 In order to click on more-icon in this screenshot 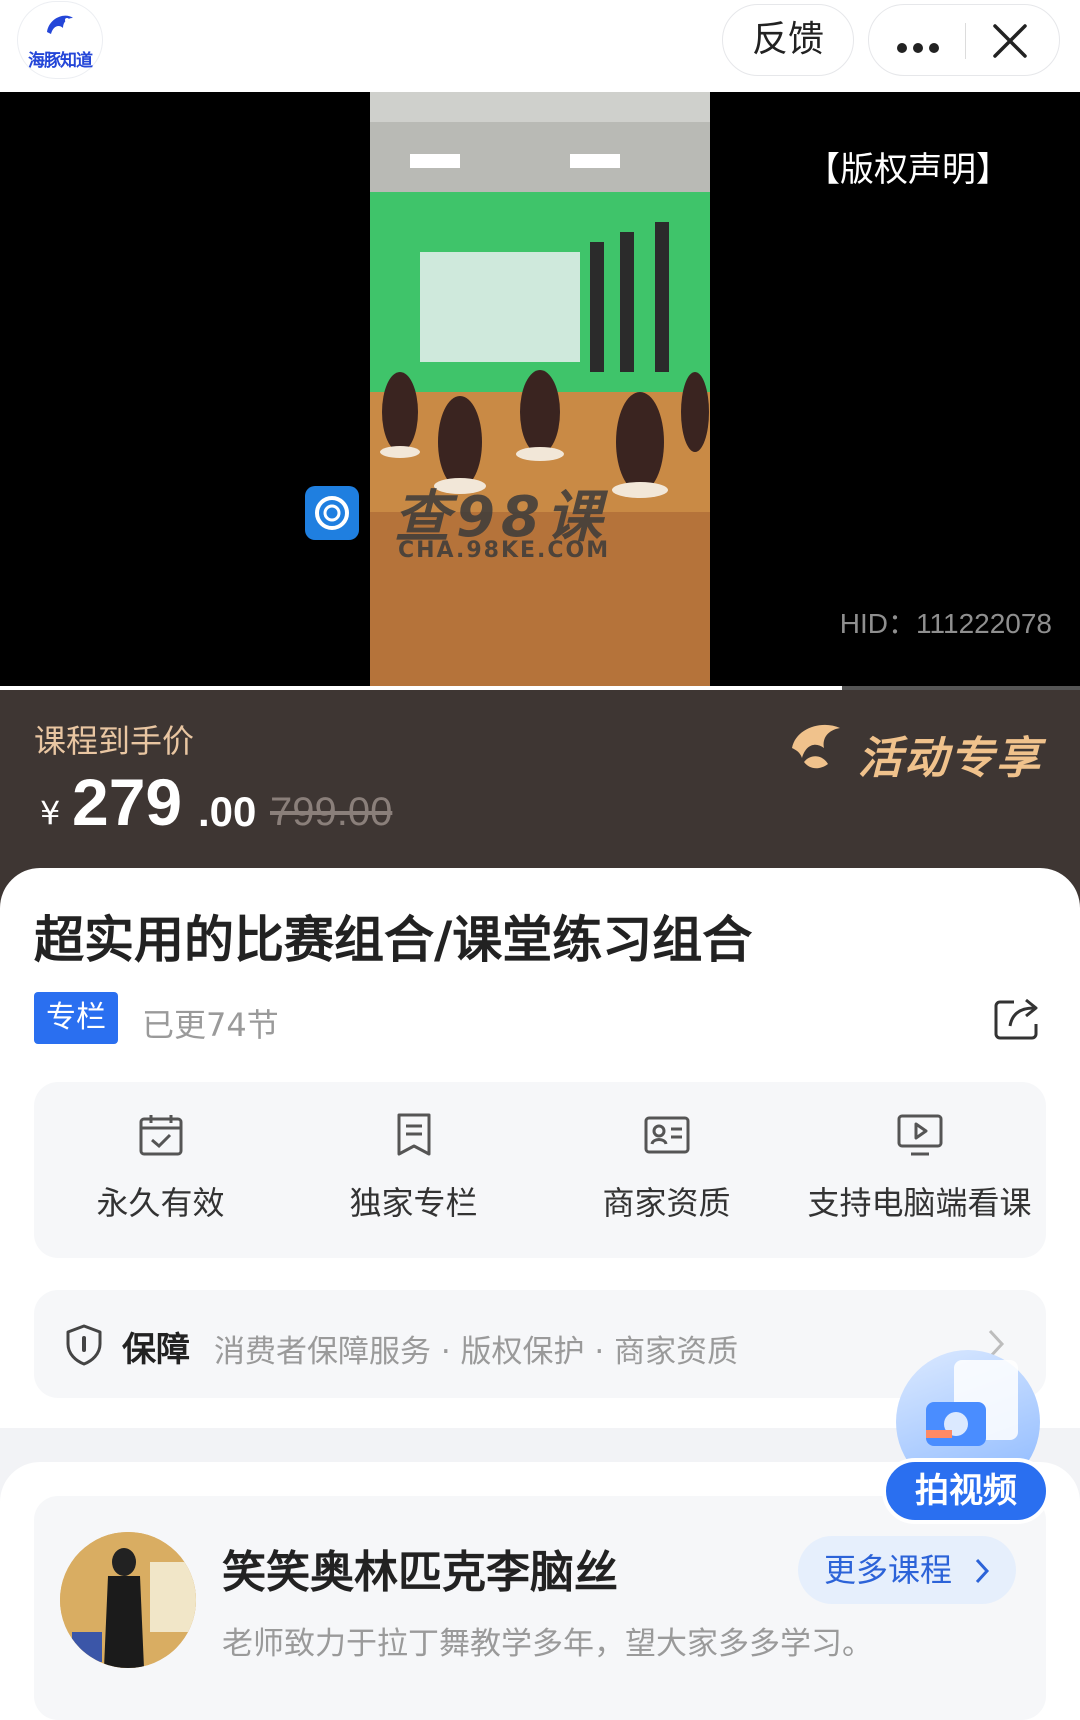, I will do `click(921, 47)`.